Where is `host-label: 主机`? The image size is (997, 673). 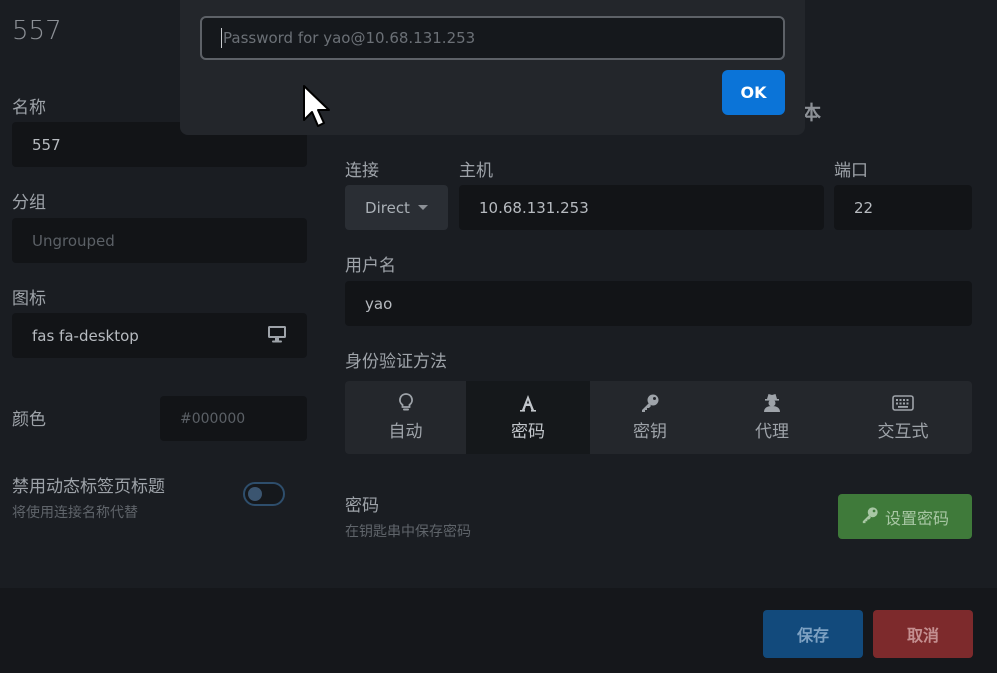
host-label: 主机 is located at coordinates (476, 171).